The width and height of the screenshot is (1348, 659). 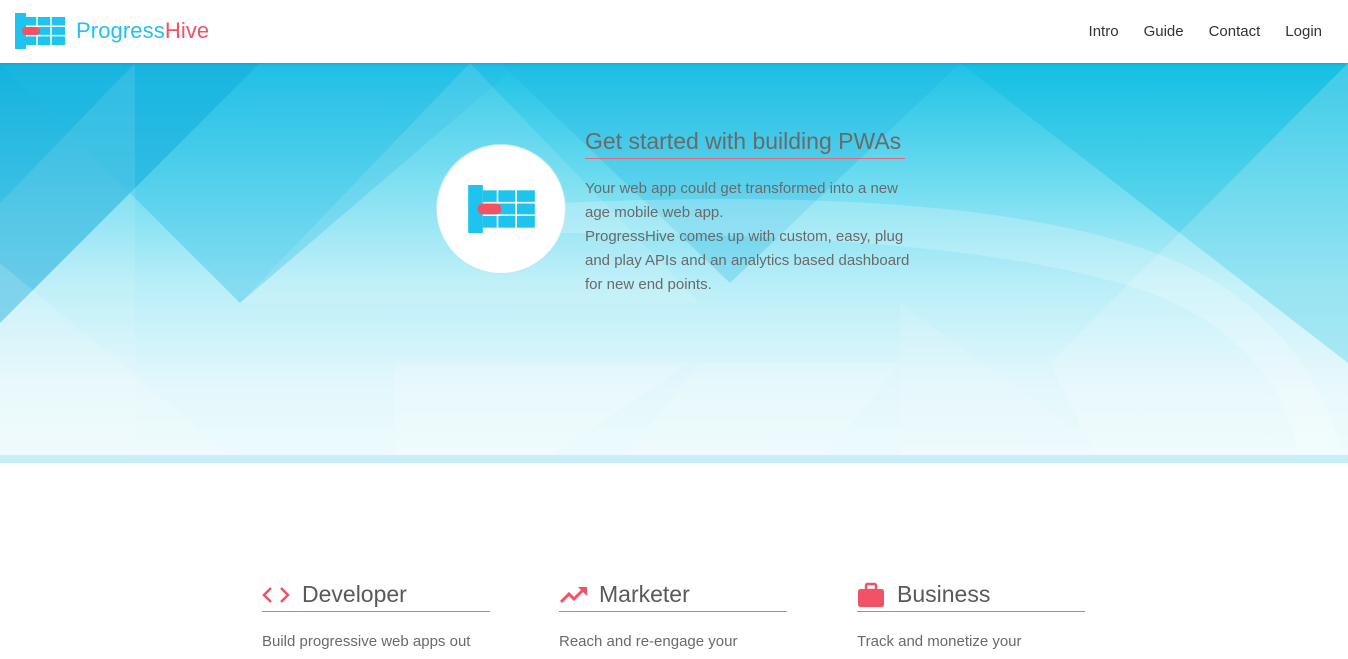 What do you see at coordinates (1164, 31) in the screenshot?
I see `nav-guide-link: Guide` at bounding box center [1164, 31].